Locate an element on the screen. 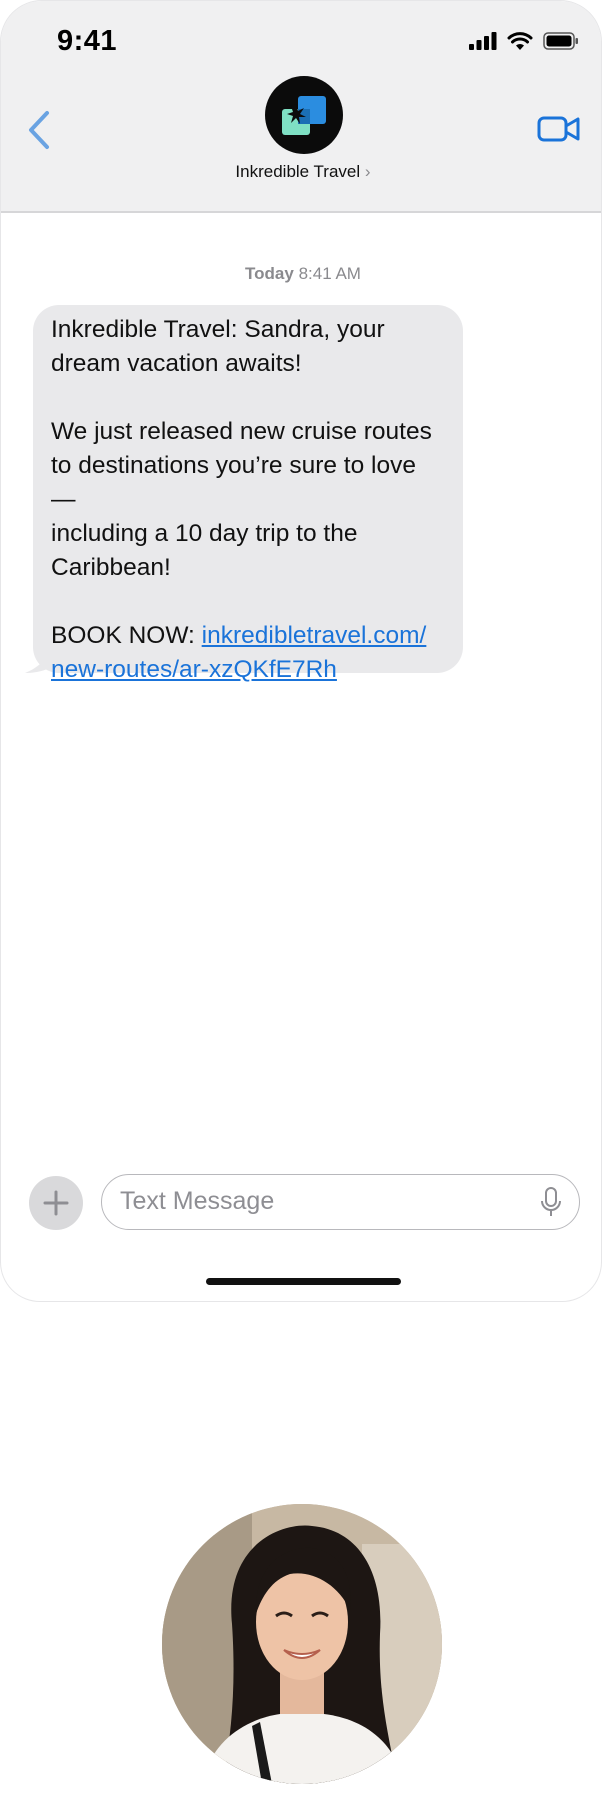  add-attachment-button is located at coordinates (56, 1203).